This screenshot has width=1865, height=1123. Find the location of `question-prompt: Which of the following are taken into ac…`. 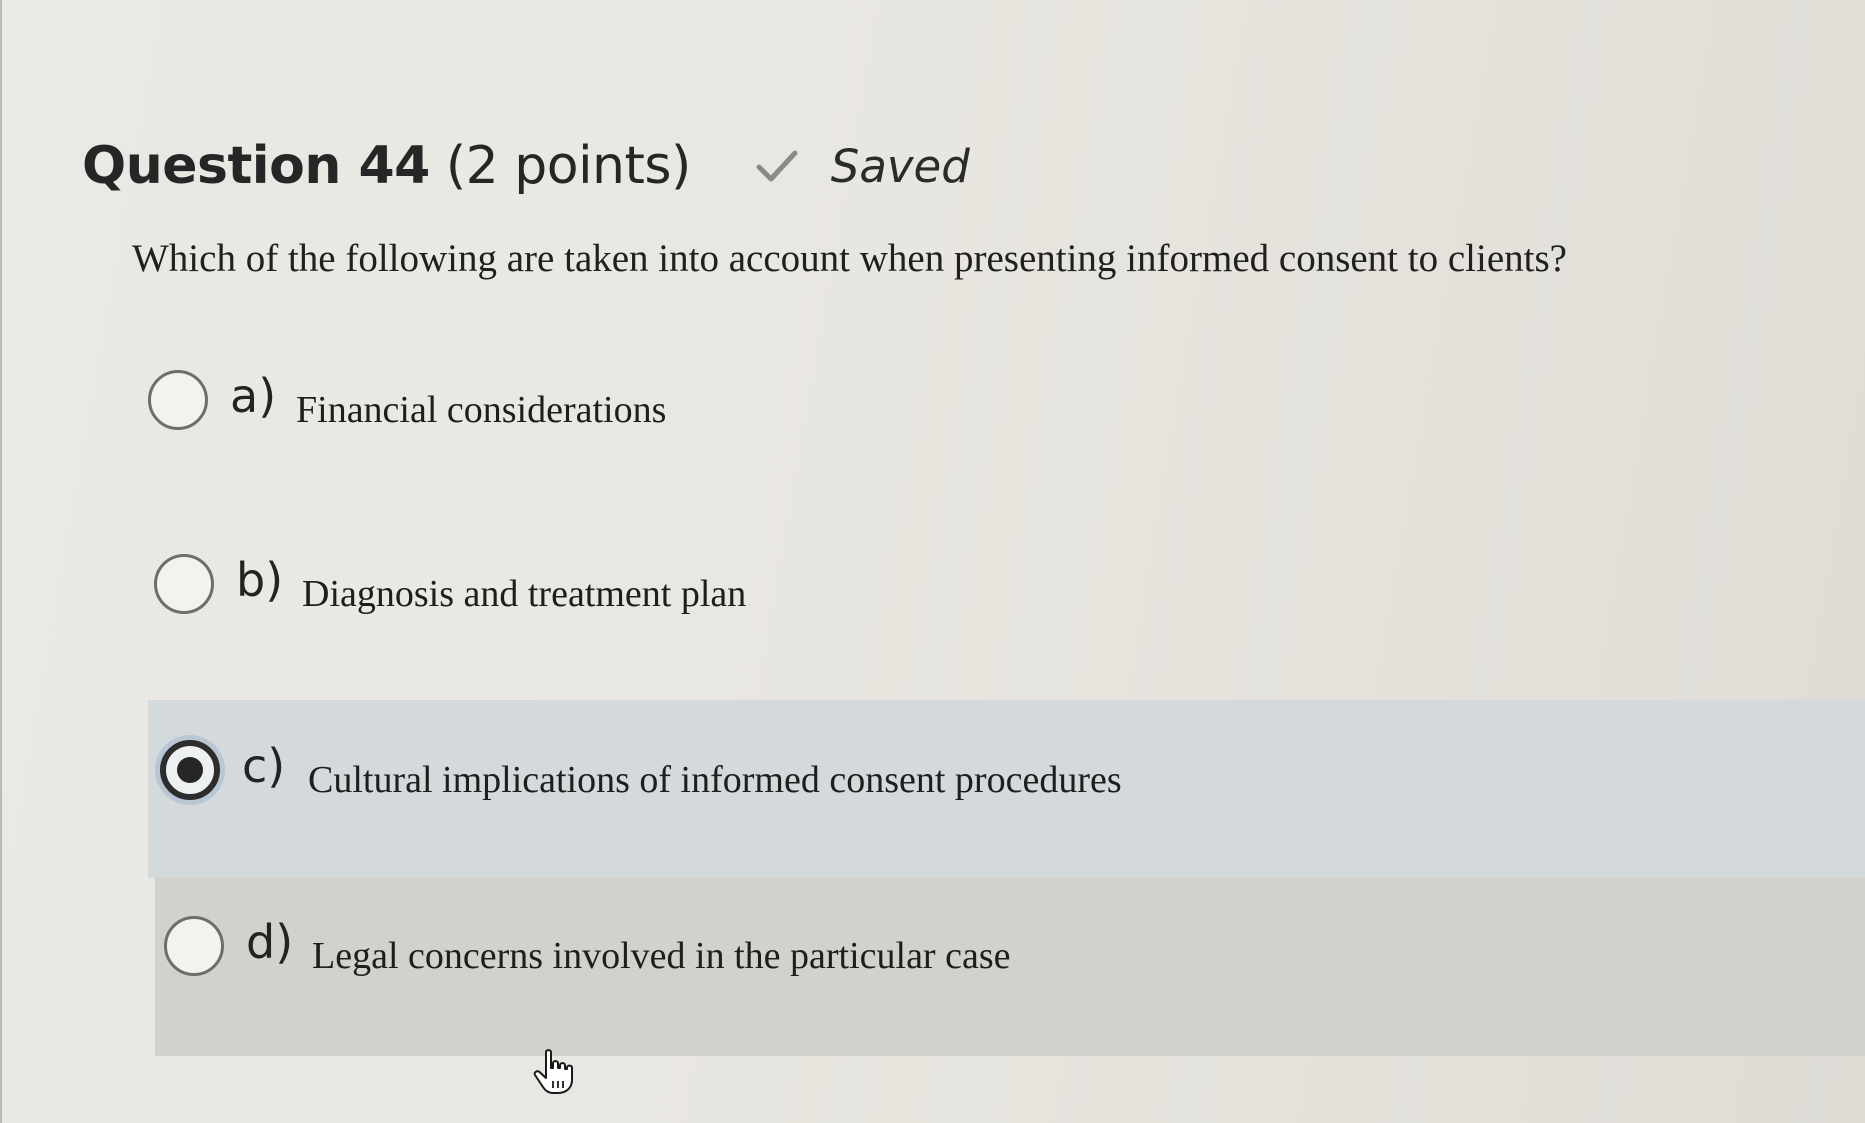

question-prompt: Which of the following are taken into ac… is located at coordinates (849, 258).